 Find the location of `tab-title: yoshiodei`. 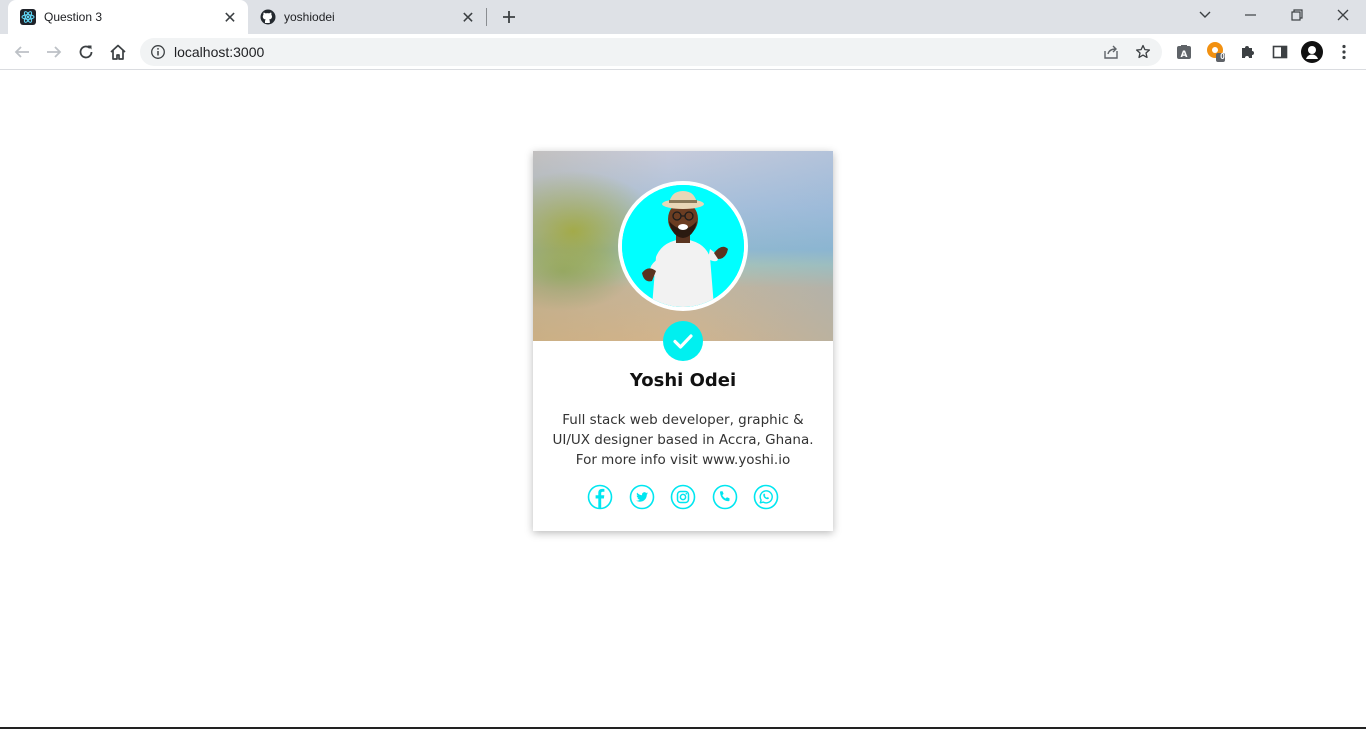

tab-title: yoshiodei is located at coordinates (309, 17).